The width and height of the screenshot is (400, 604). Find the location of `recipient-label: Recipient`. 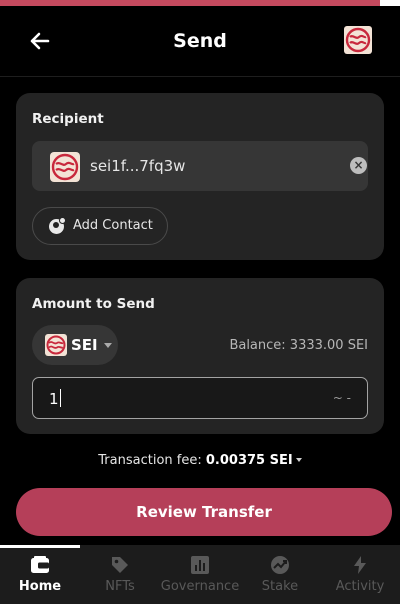

recipient-label: Recipient is located at coordinates (68, 119).